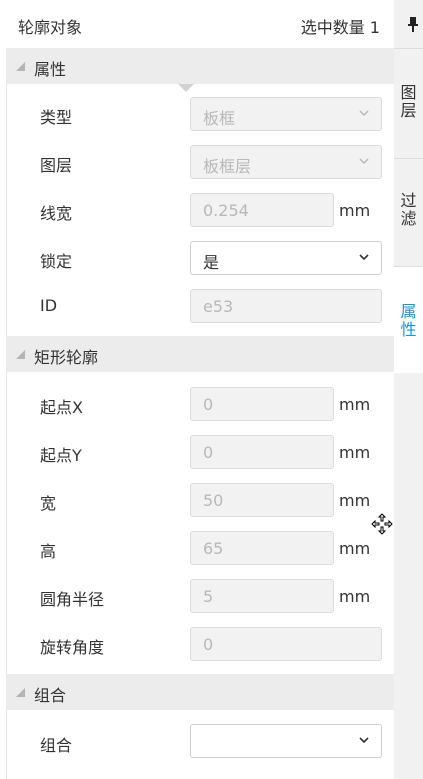 The width and height of the screenshot is (423, 779). I want to click on corner-radius-value: 5, so click(208, 596).